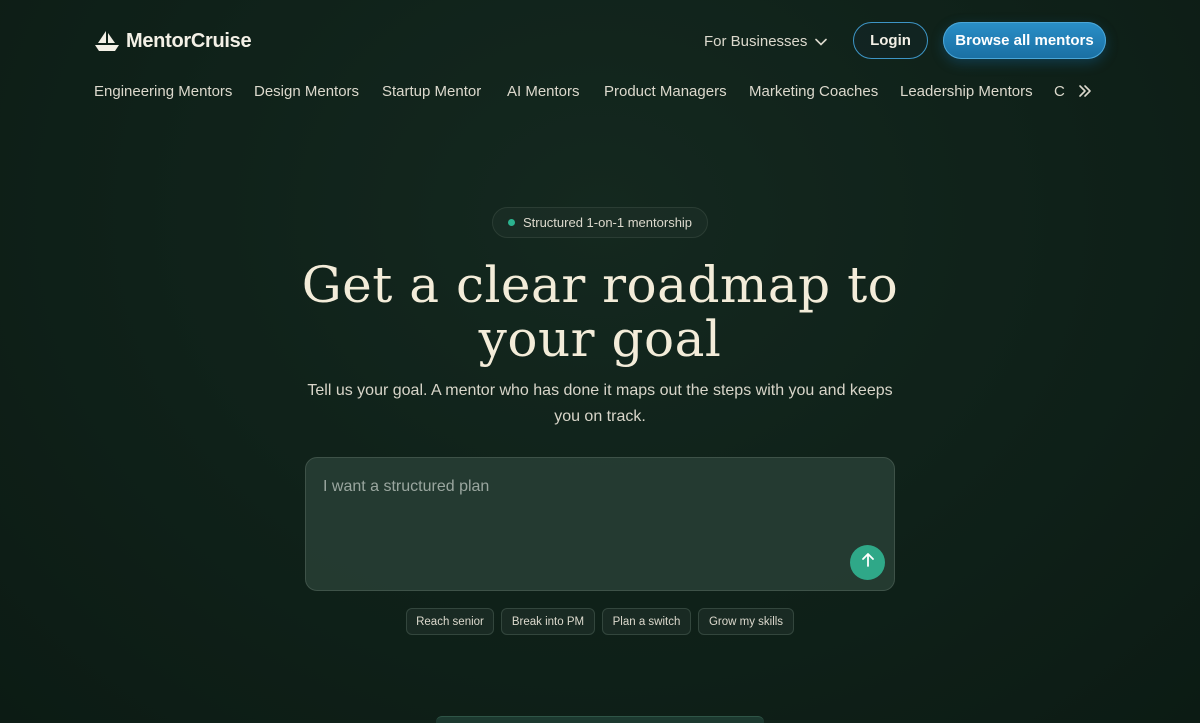 The image size is (1200, 723). What do you see at coordinates (600, 285) in the screenshot?
I see `title-line-1: Get a clear roadmap to` at bounding box center [600, 285].